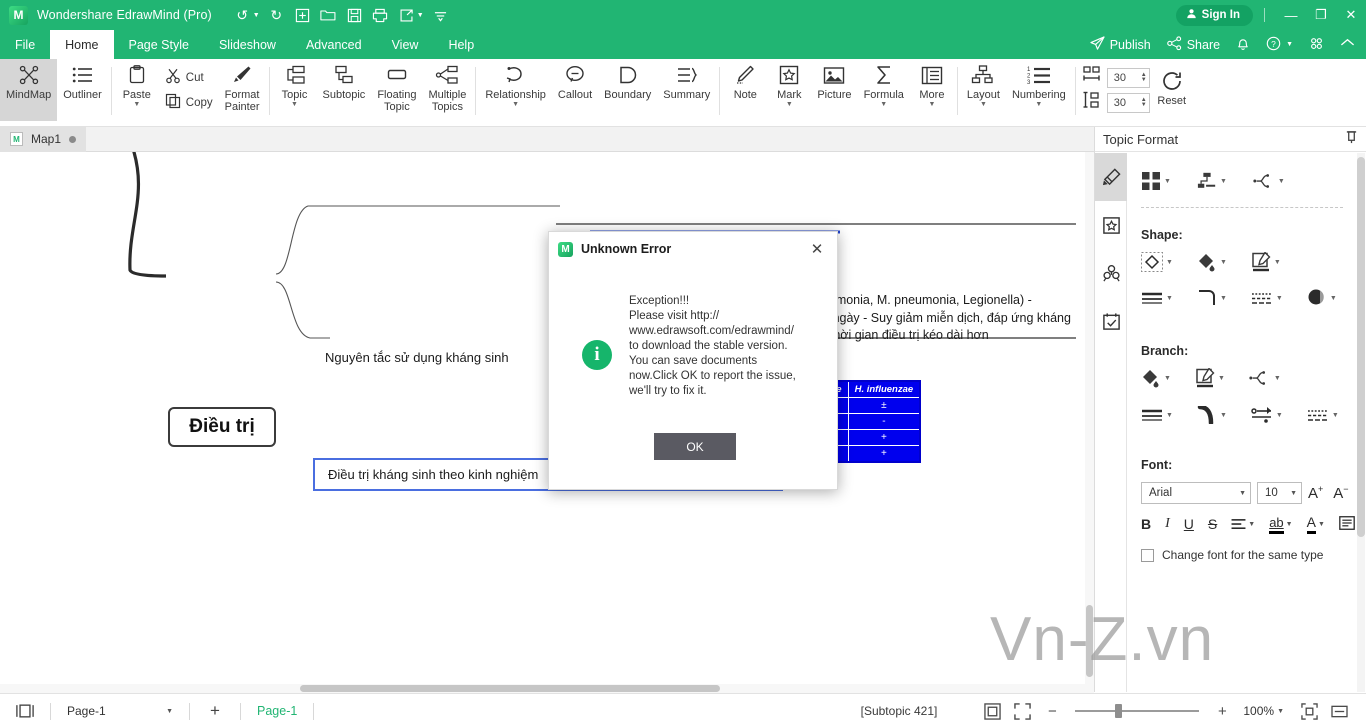  Describe the element at coordinates (1128, 102) in the screenshot. I see `vertical-spacing-input: 30 ▲ ▼` at that location.